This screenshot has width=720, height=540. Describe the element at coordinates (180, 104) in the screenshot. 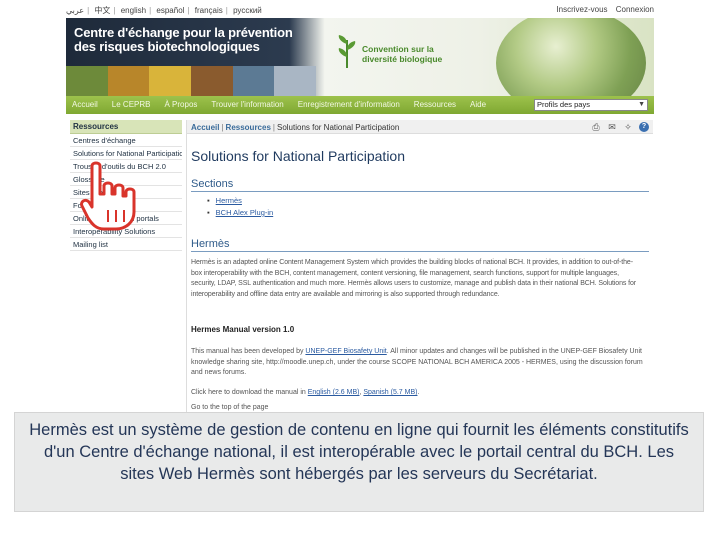

I see `nav-item-about: À Propos` at that location.